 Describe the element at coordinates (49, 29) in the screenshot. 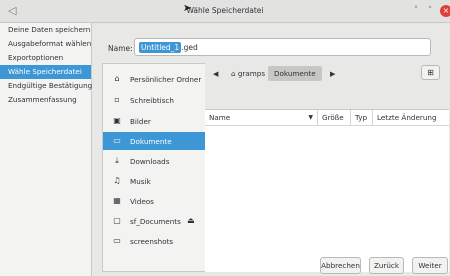

I see `step-save-data: Deine Daten speichern` at that location.